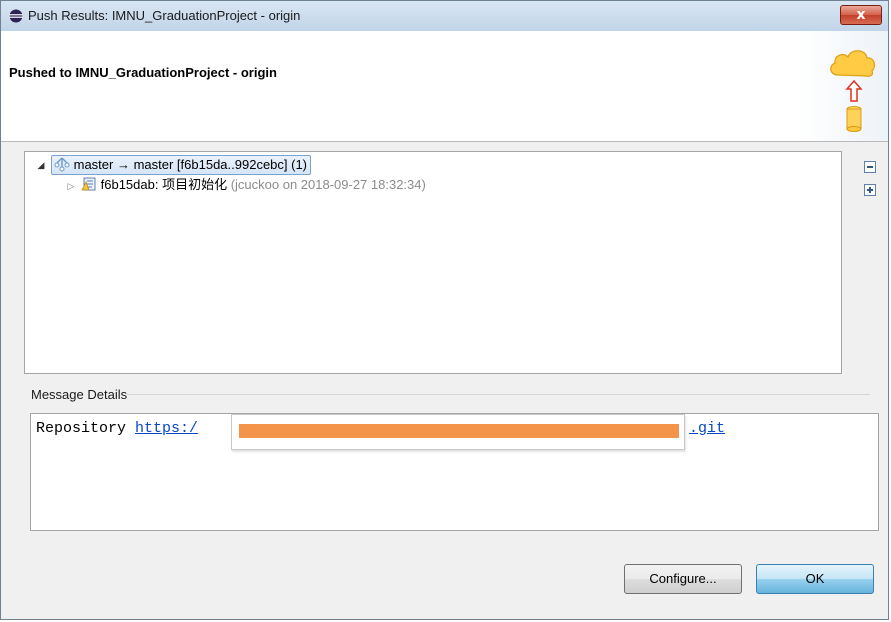 This screenshot has height=622, width=891. Describe the element at coordinates (166, 428) in the screenshot. I see `repository-link: https:/` at that location.